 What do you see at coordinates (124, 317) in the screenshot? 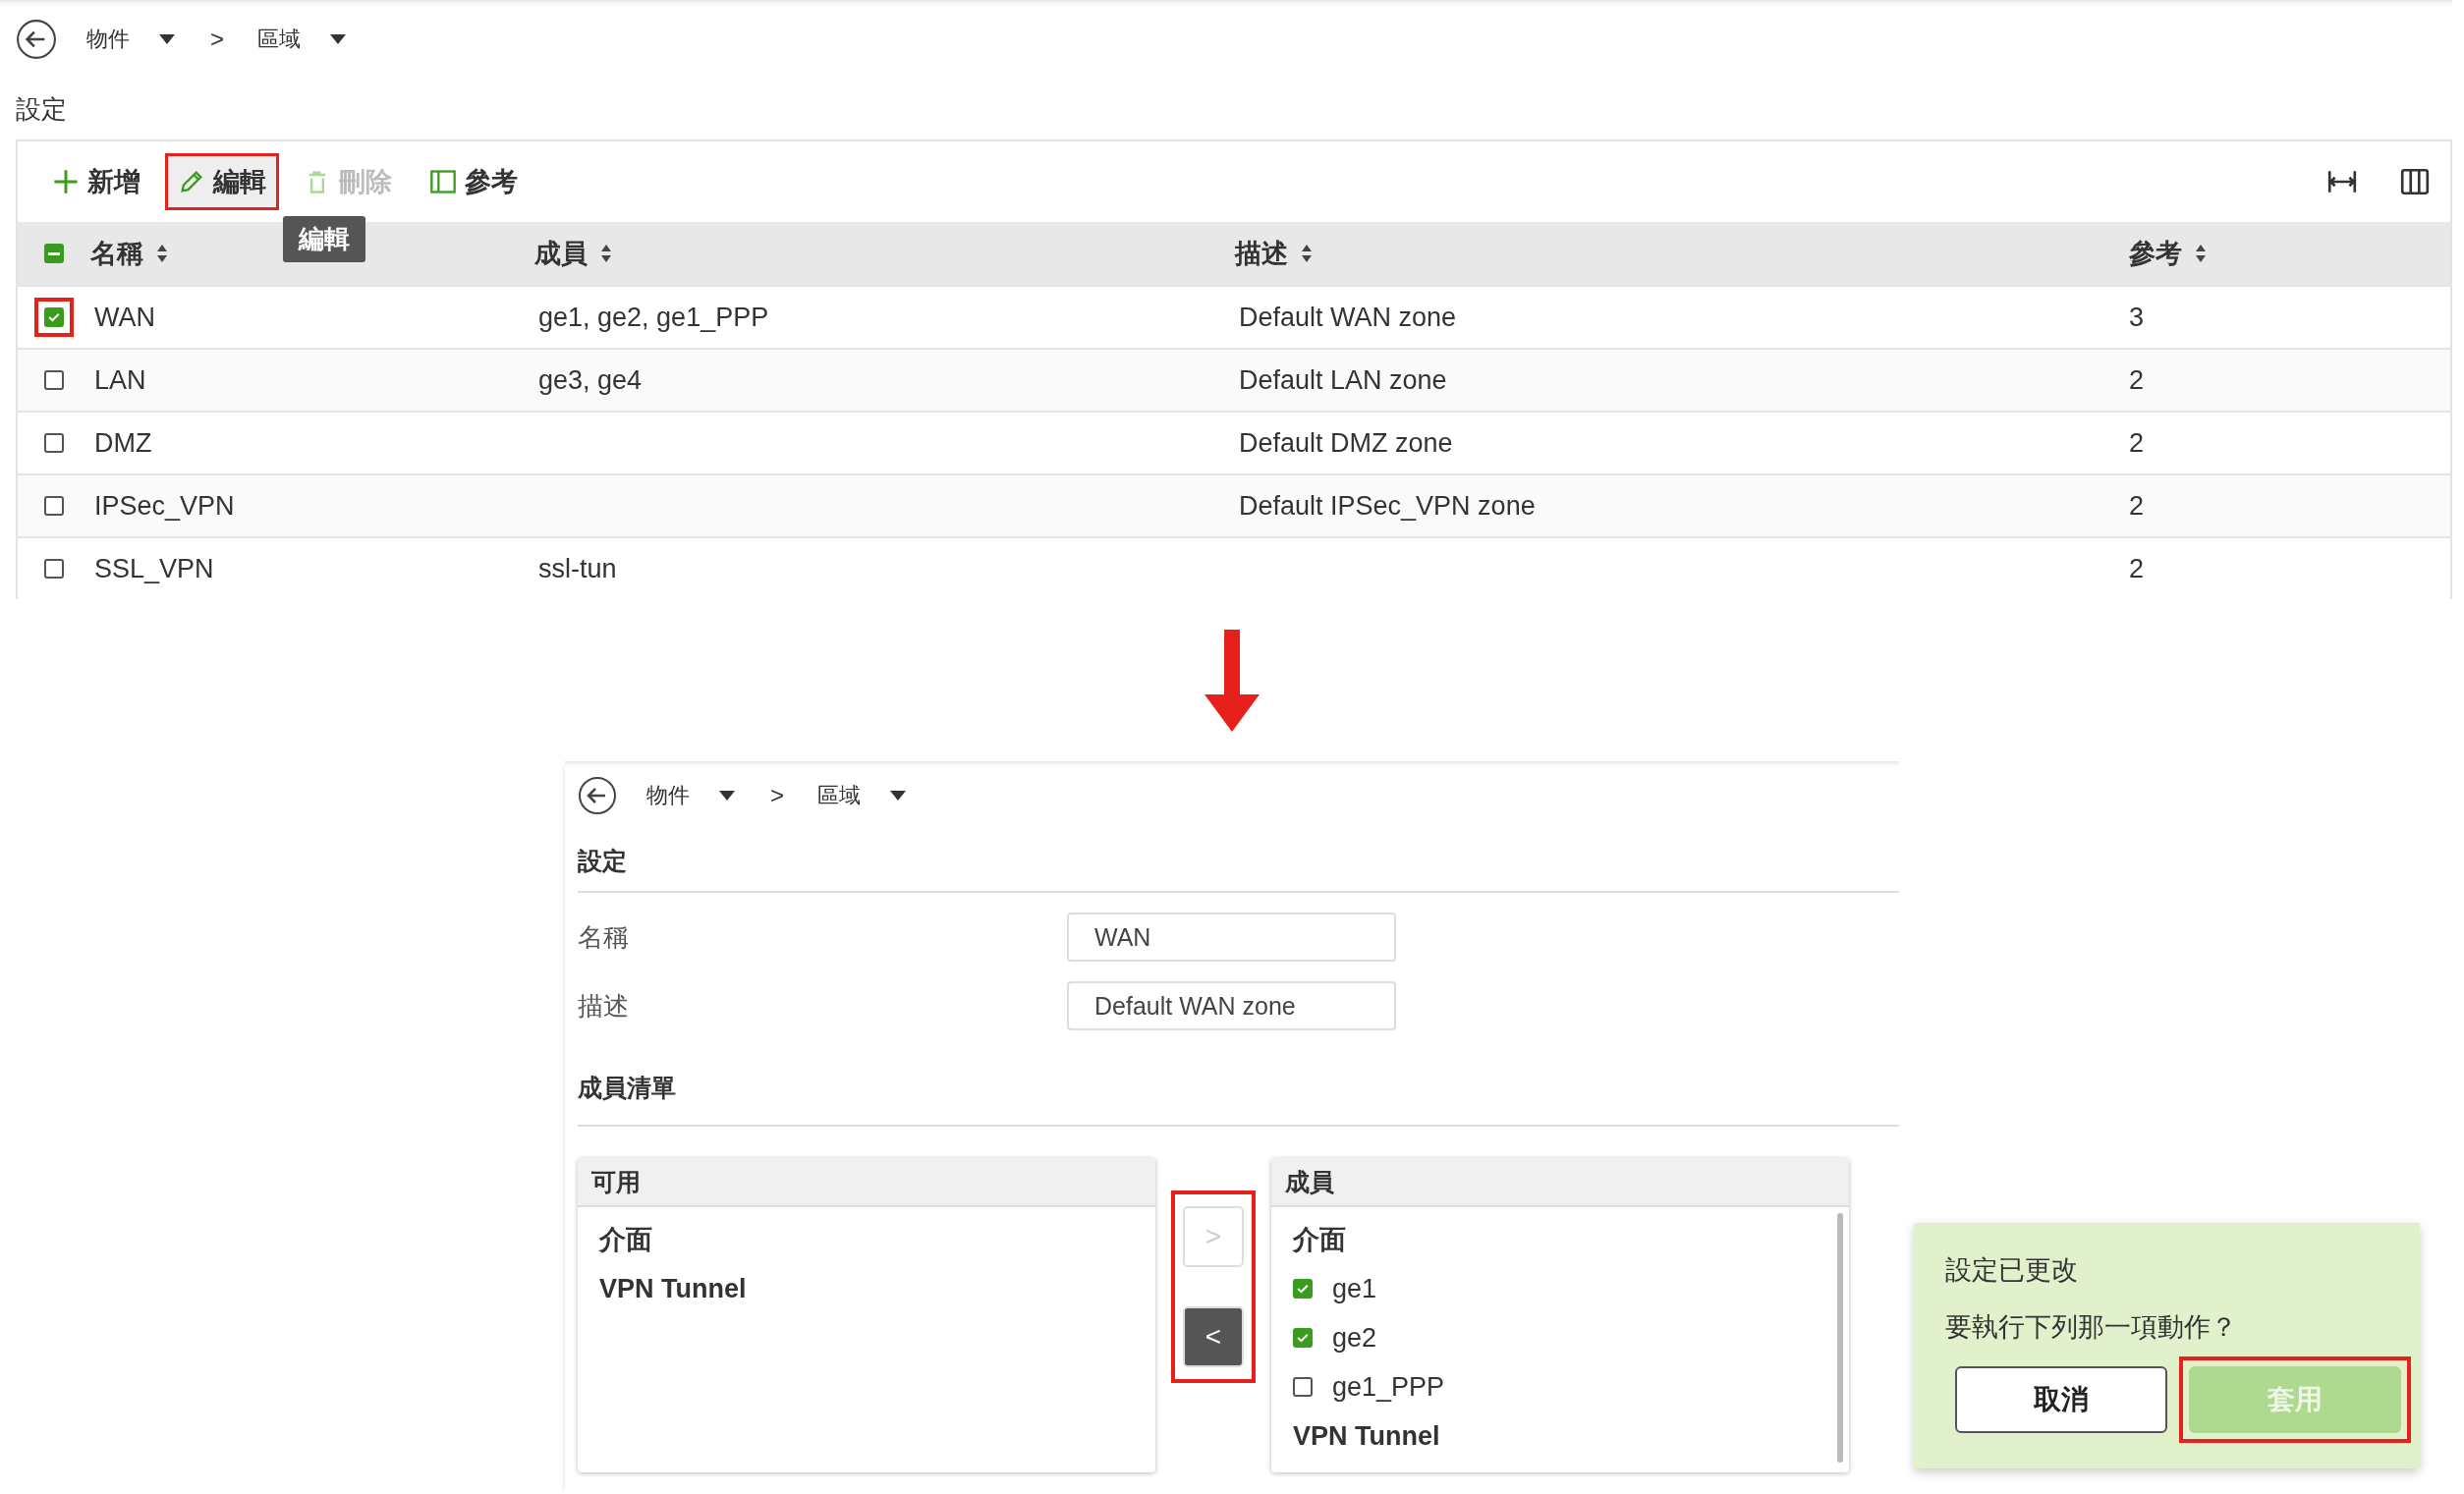
I see `table-cell: WAN` at bounding box center [124, 317].